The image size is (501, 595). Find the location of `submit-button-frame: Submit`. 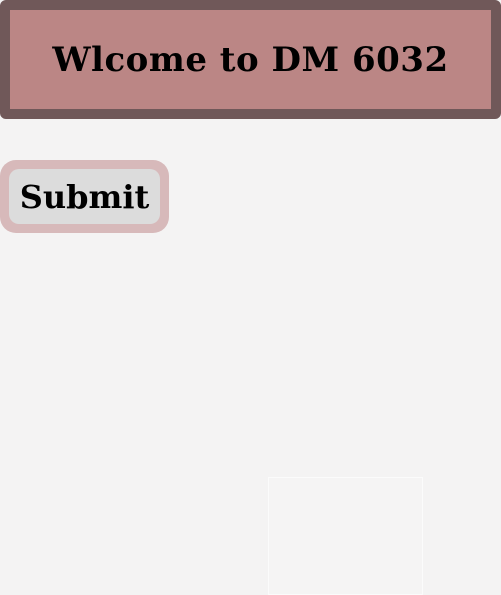

submit-button-frame: Submit is located at coordinates (84, 196).